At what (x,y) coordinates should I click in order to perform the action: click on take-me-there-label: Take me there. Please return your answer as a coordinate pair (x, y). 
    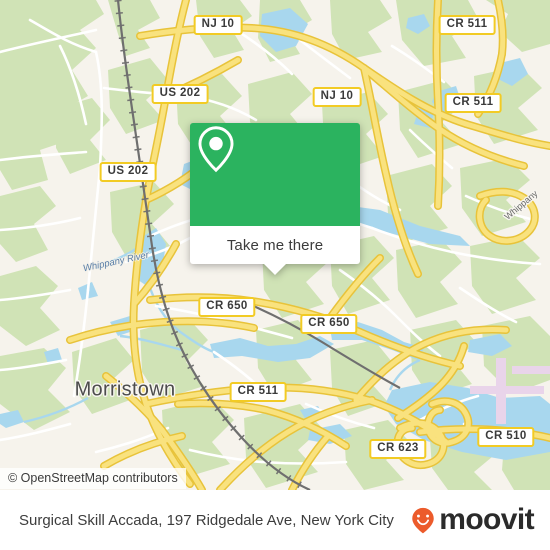
    Looking at the image, I should click on (275, 245).